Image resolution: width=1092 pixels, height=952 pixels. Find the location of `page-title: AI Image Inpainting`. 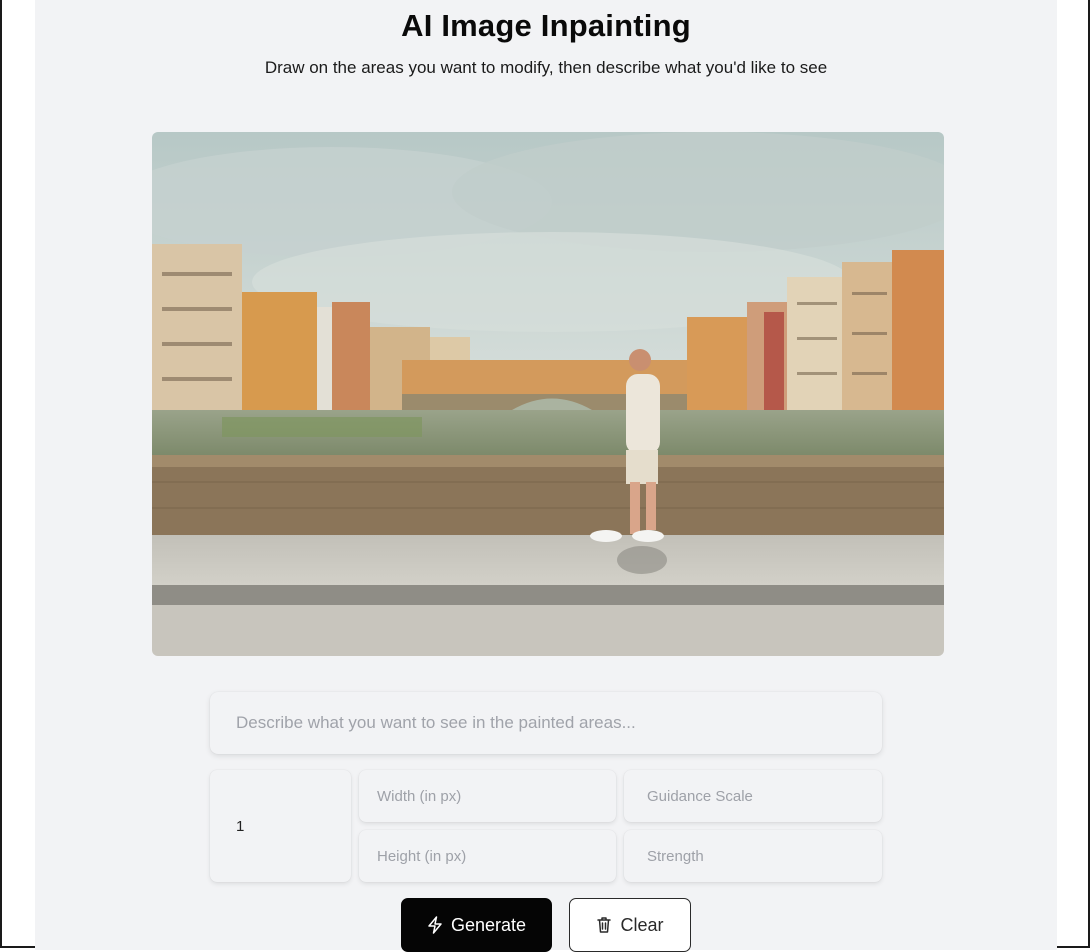

page-title: AI Image Inpainting is located at coordinates (546, 25).